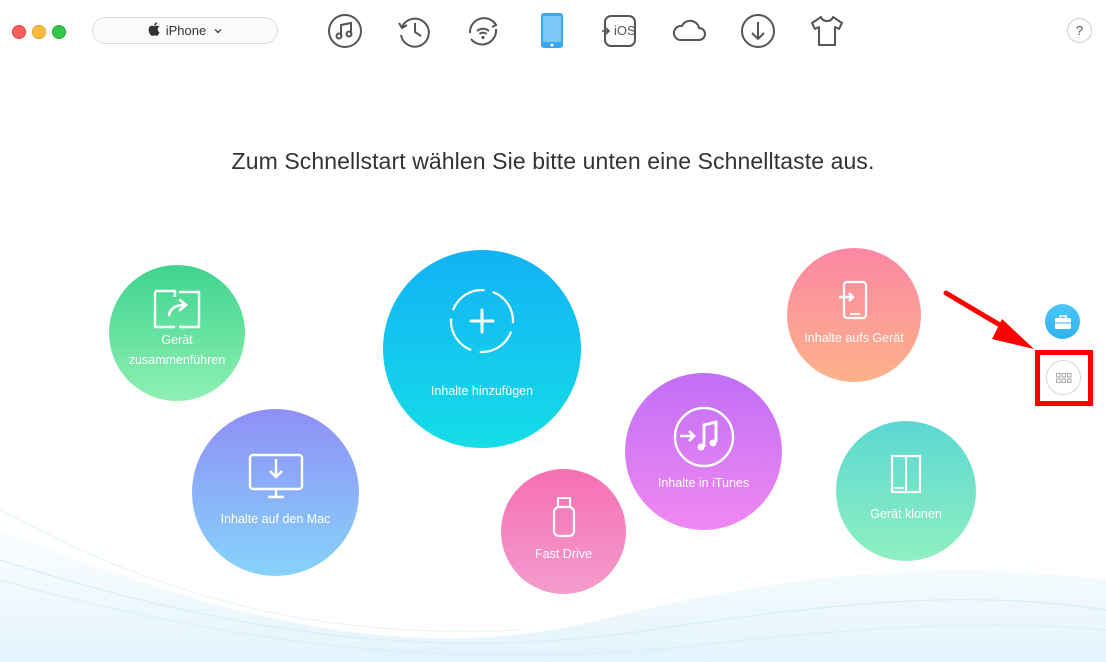 The width and height of the screenshot is (1106, 662). I want to click on usb-drive-icon, so click(563, 516).